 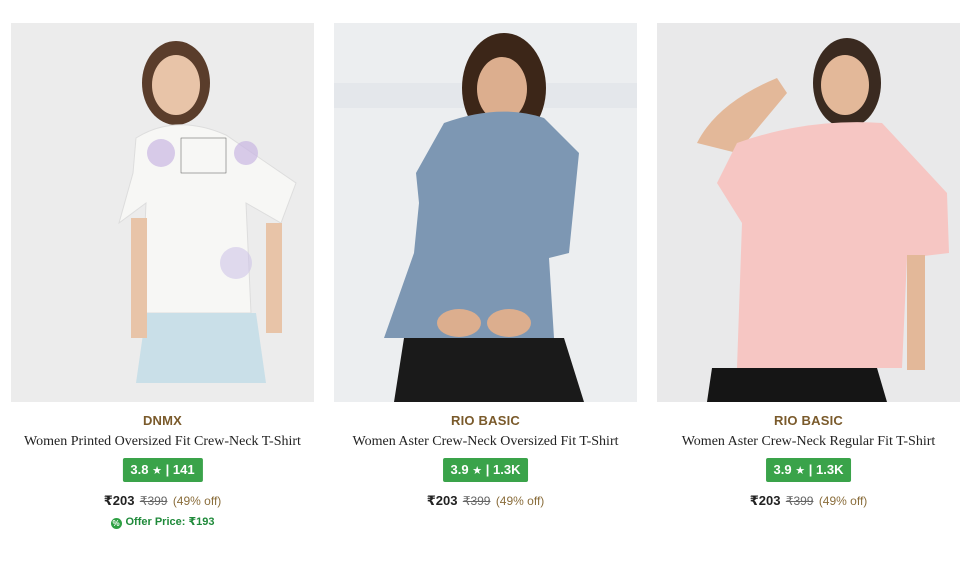 I want to click on rating-value: 3.8, so click(x=139, y=469).